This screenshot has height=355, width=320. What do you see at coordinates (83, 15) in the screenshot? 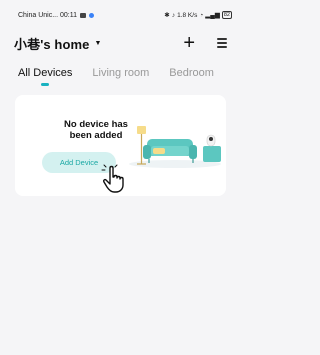
I see `notification-icon` at bounding box center [83, 15].